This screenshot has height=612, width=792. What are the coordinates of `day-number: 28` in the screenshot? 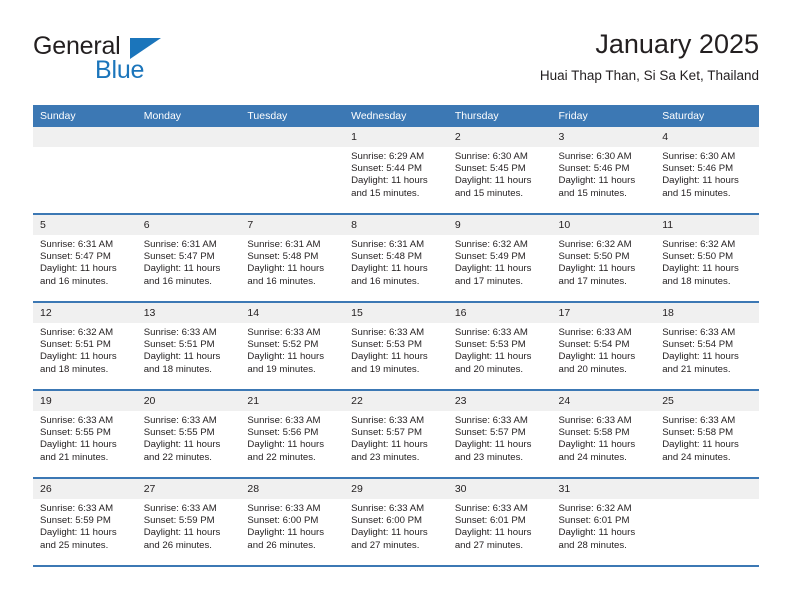 It's located at (292, 489).